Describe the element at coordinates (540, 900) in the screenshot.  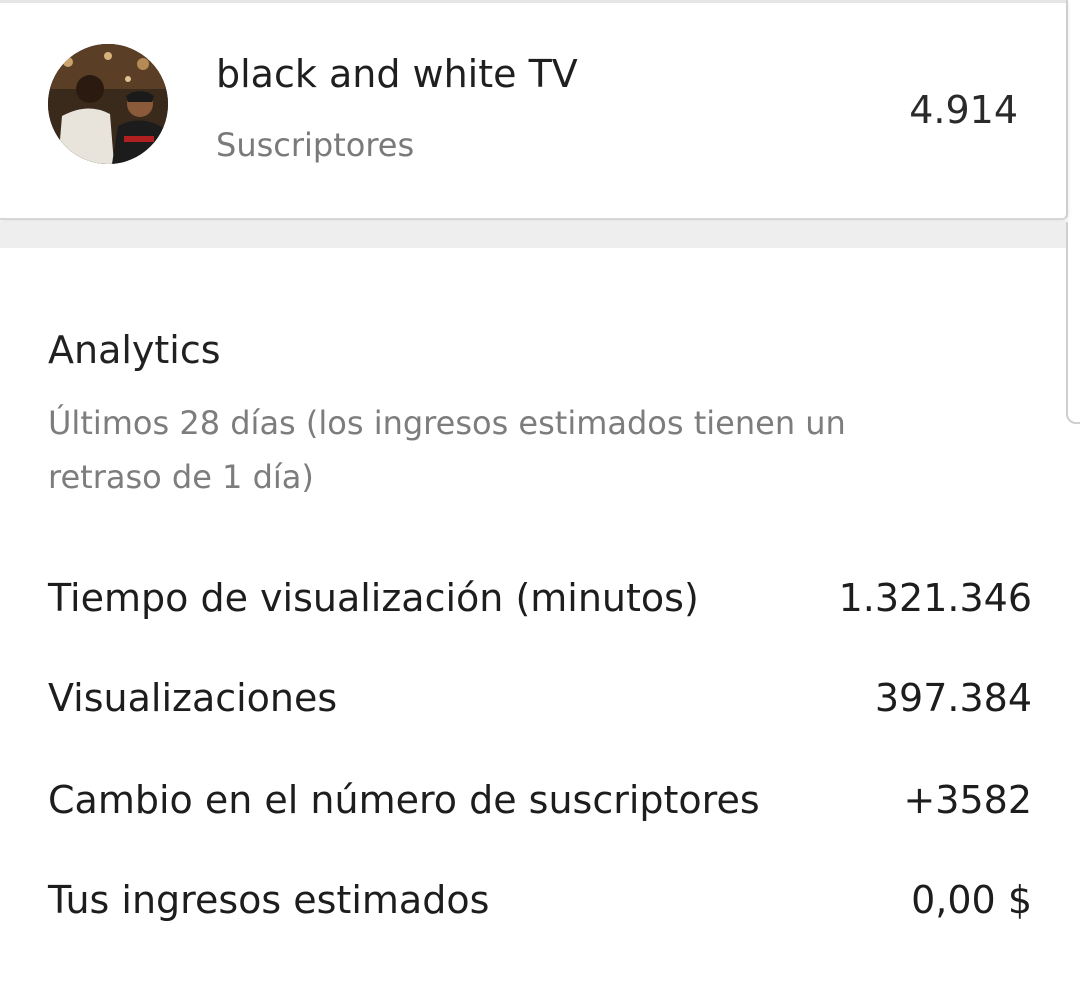
I see `metric-row-estimated-revenue: Tus ingresos estimados 0,00 $` at that location.